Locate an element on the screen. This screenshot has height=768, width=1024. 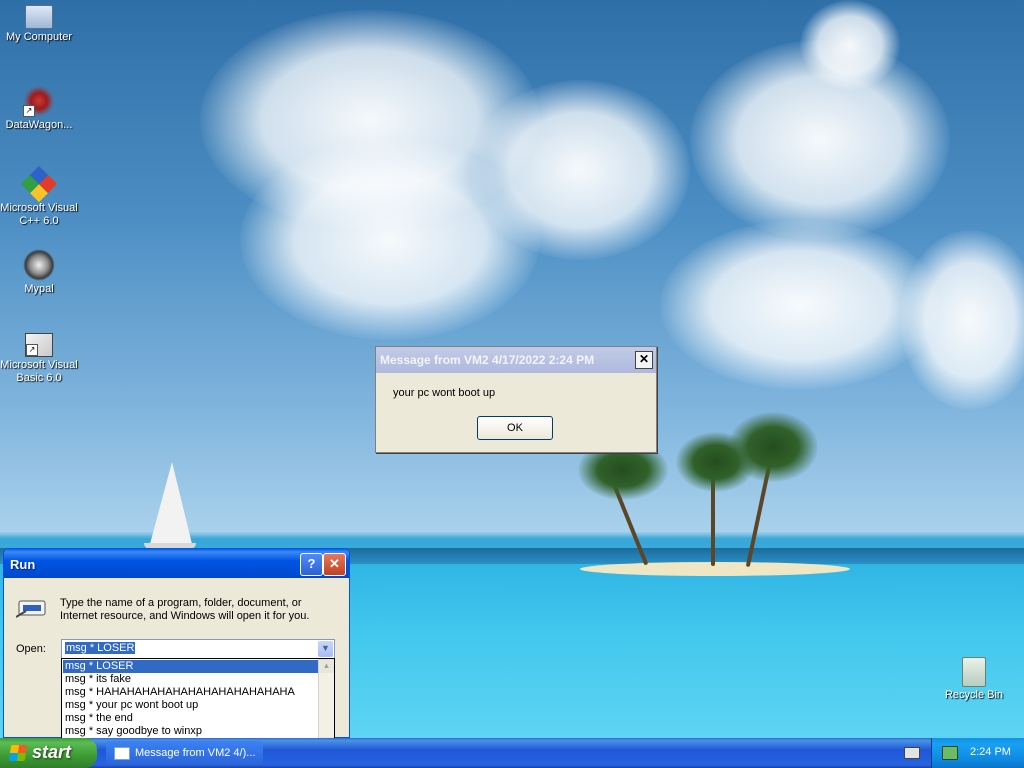
windows-logo-icon is located at coordinates (18, 753).